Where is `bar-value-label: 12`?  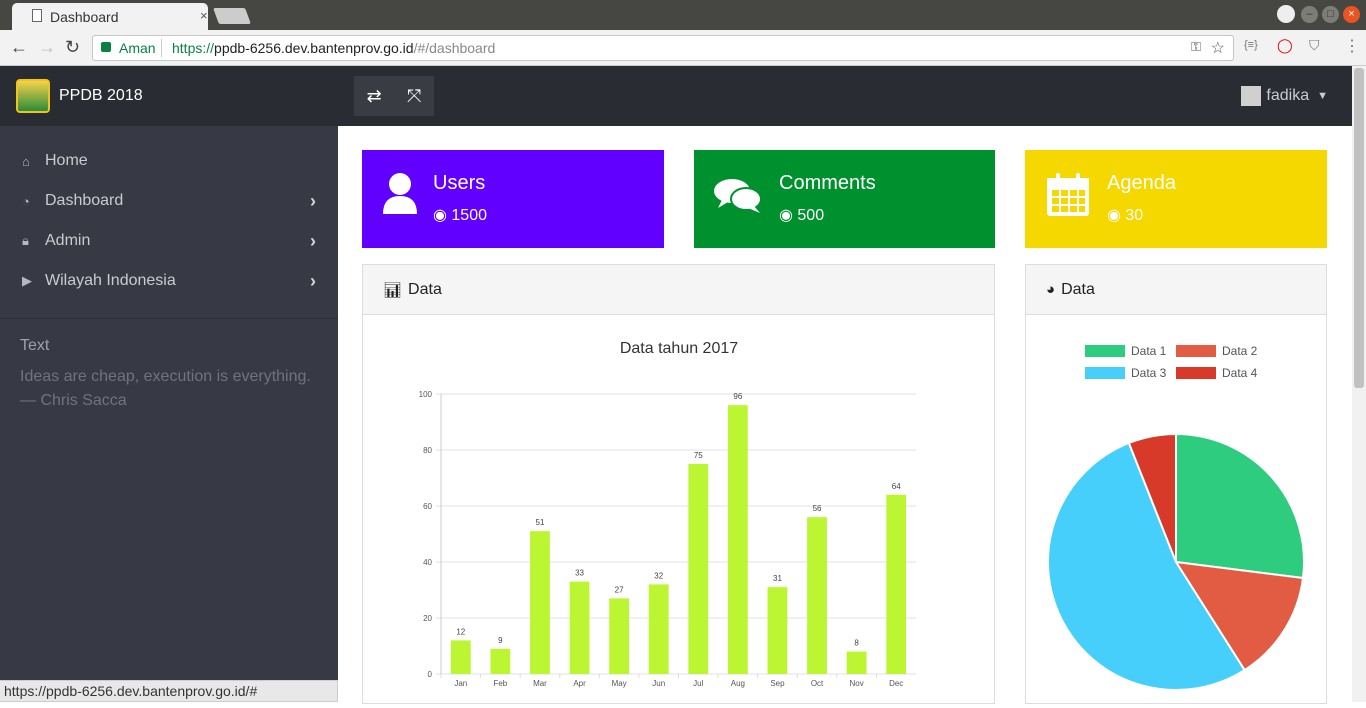 bar-value-label: 12 is located at coordinates (460, 631).